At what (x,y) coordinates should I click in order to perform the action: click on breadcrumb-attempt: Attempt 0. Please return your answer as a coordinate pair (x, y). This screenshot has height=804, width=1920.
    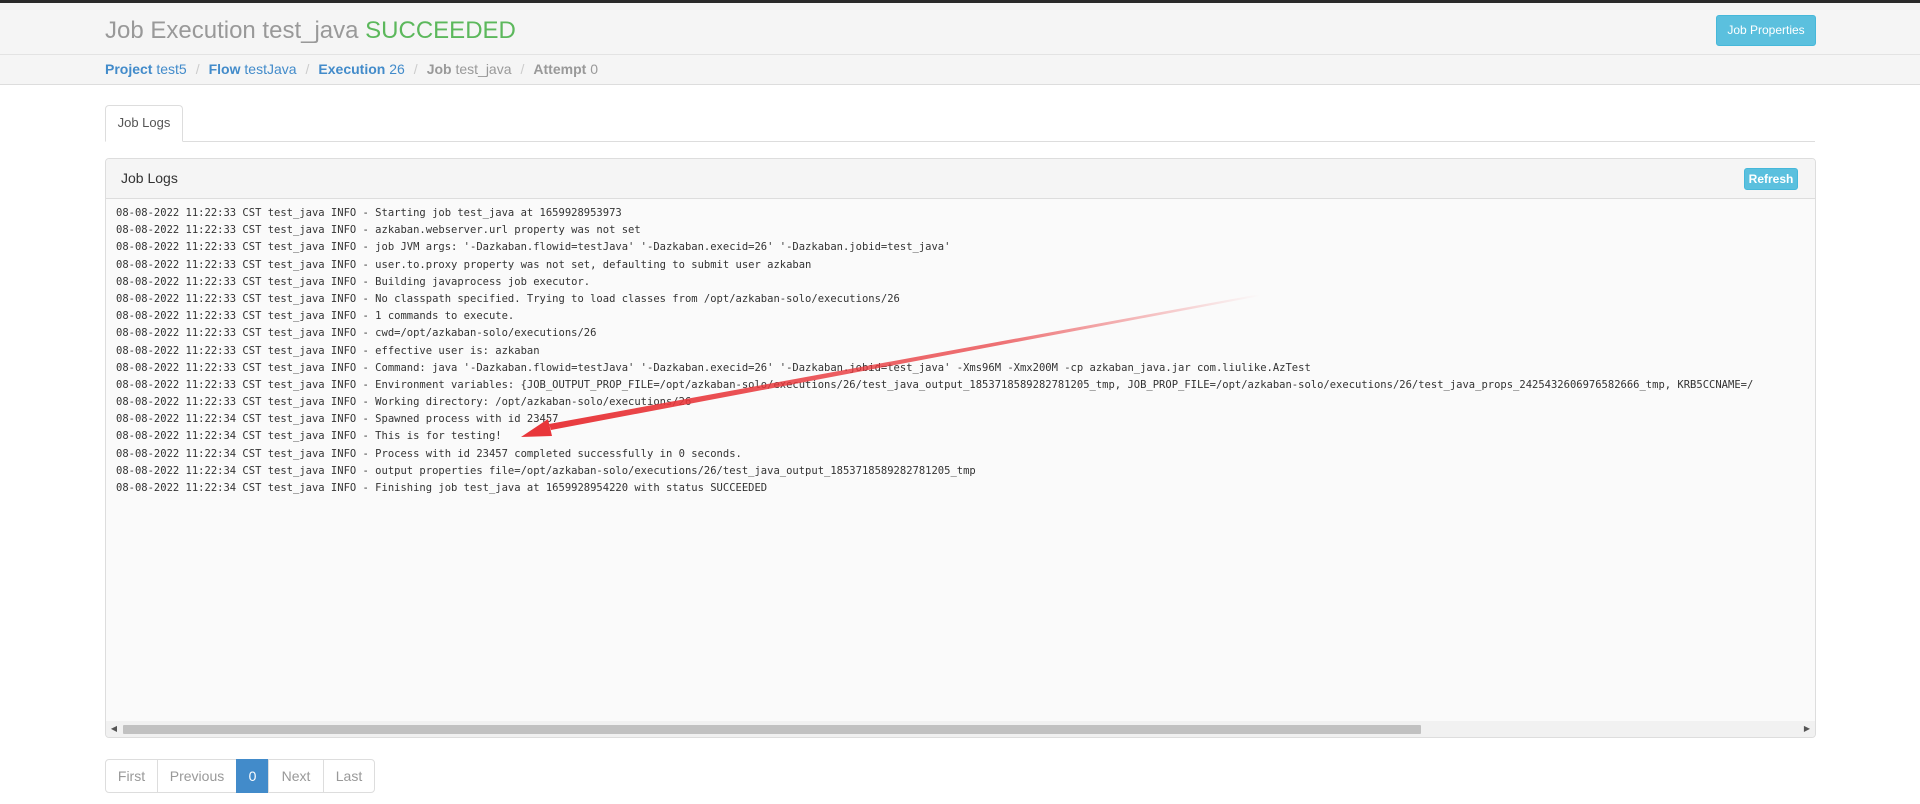
    Looking at the image, I should click on (565, 69).